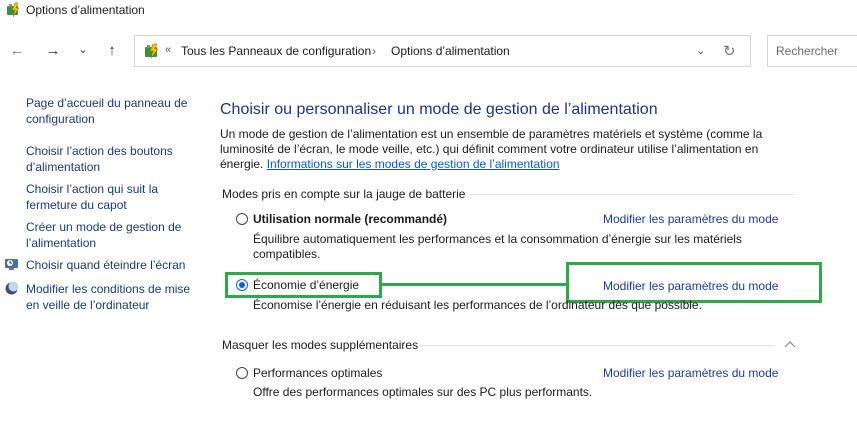 The height and width of the screenshot is (430, 857). What do you see at coordinates (242, 285) in the screenshot?
I see `radio-power-saver` at bounding box center [242, 285].